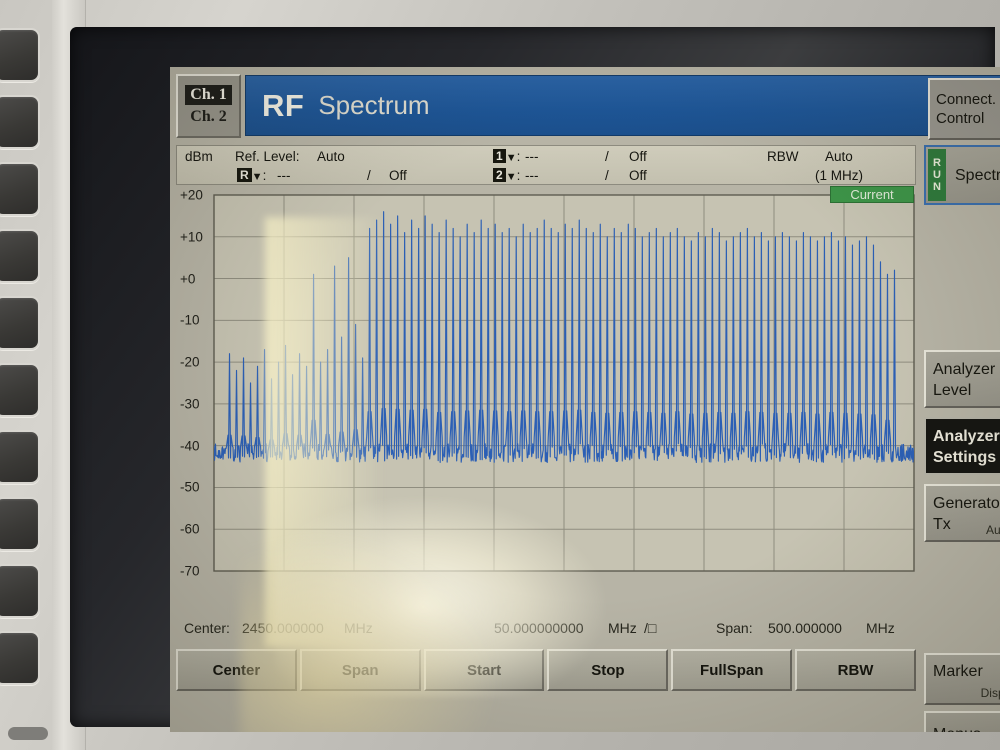  Describe the element at coordinates (937, 163) in the screenshot. I see `run-letter-r: R` at that location.